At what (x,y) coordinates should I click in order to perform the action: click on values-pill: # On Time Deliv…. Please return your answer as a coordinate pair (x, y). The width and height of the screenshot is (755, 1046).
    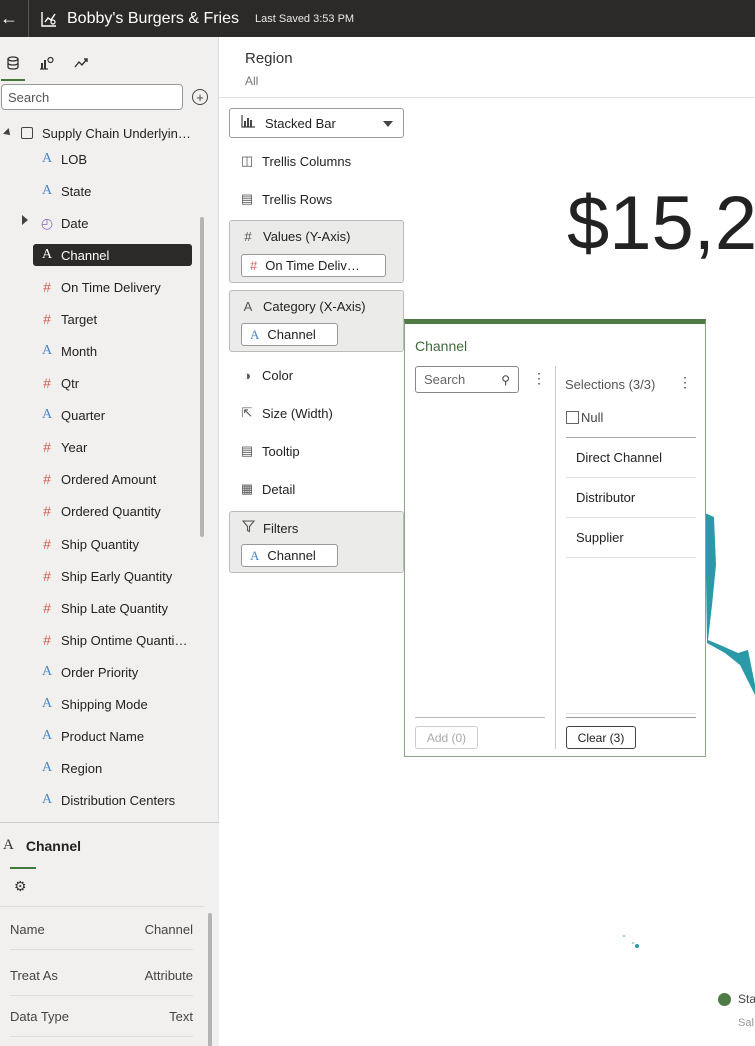
    Looking at the image, I should click on (313, 265).